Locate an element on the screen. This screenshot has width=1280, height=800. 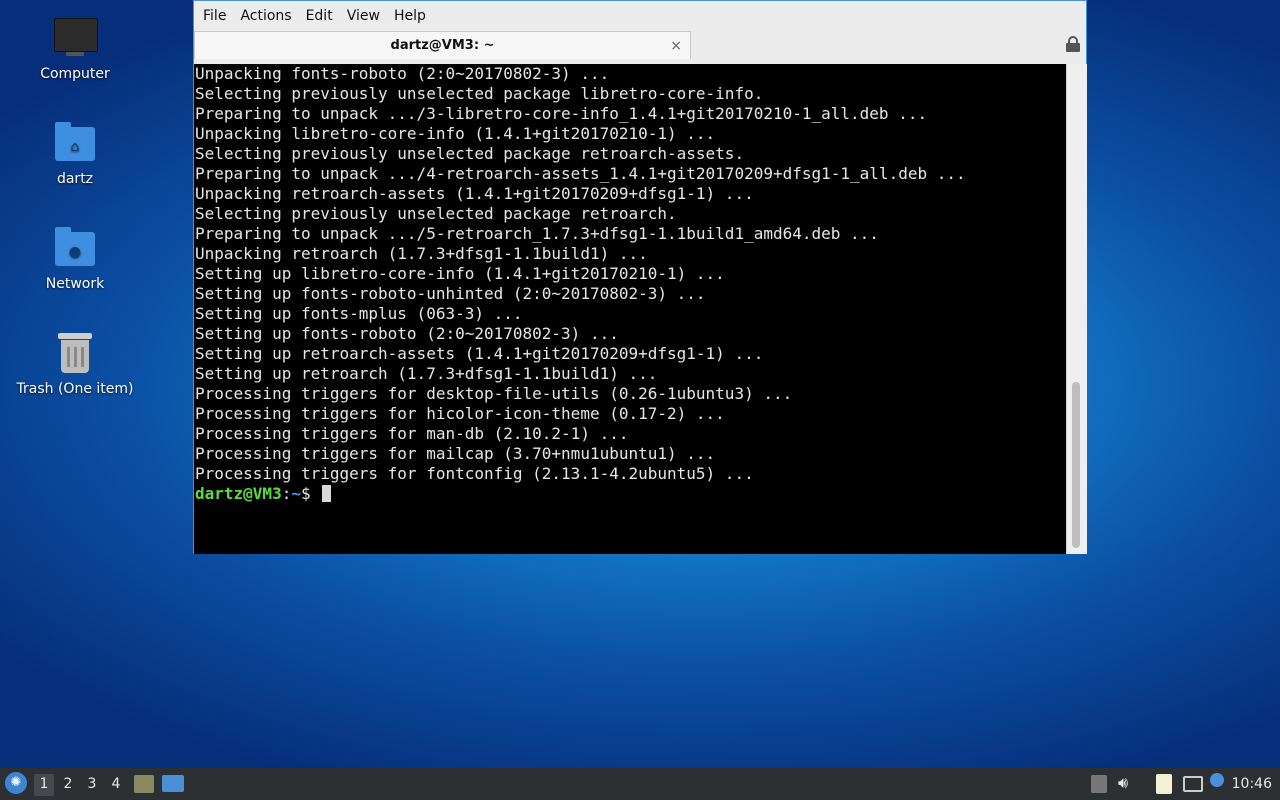
menu-actions: Actions is located at coordinates (265, 16).